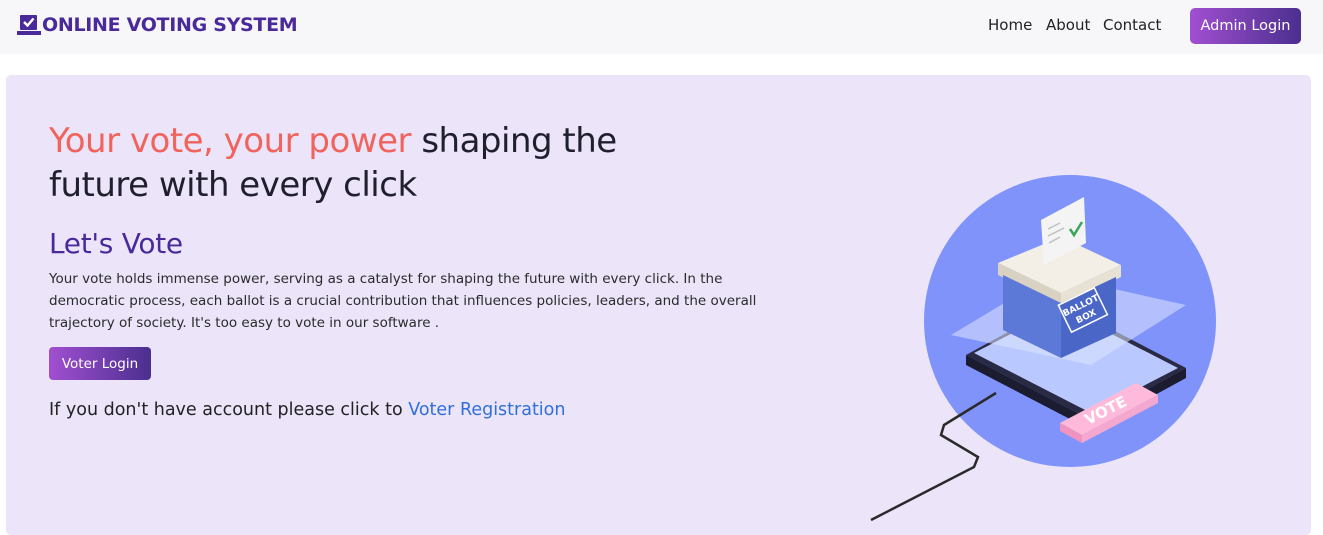 The height and width of the screenshot is (535, 1323). I want to click on brand: ONLINE VOTING SYSTEM, so click(157, 25).